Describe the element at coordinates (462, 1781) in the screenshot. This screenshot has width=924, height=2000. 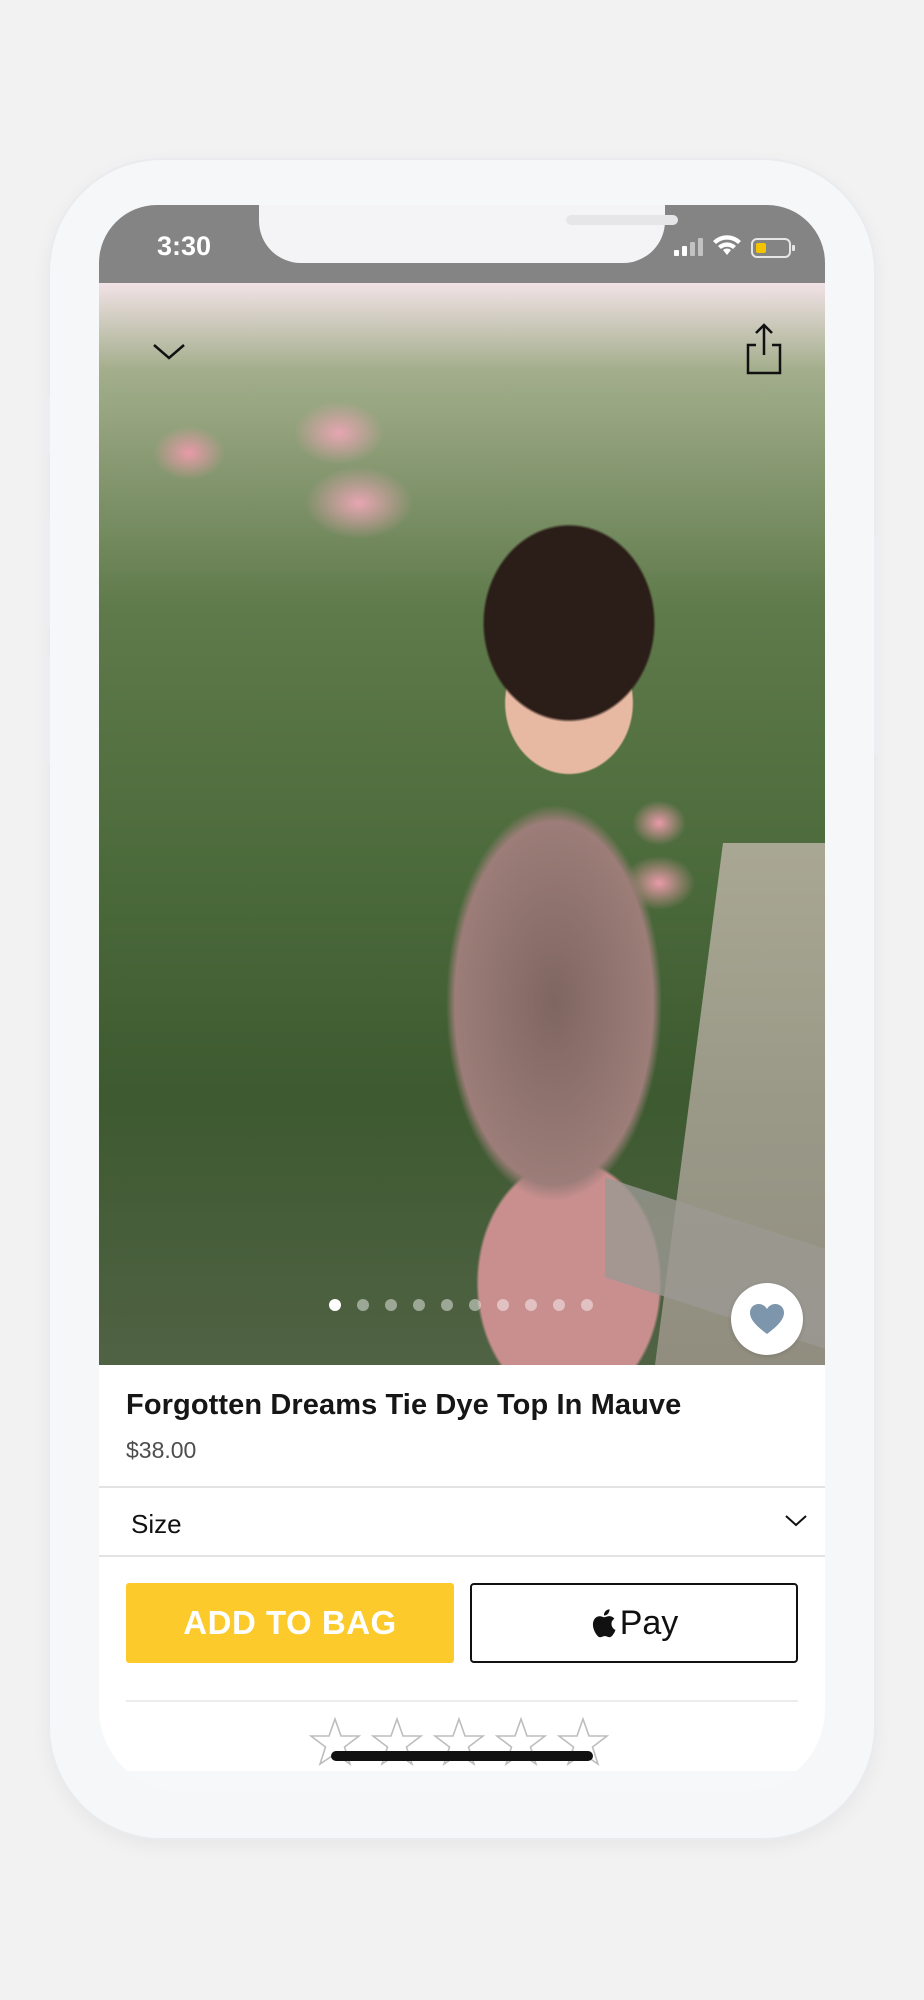
I see `screen-bottom-edge` at that location.